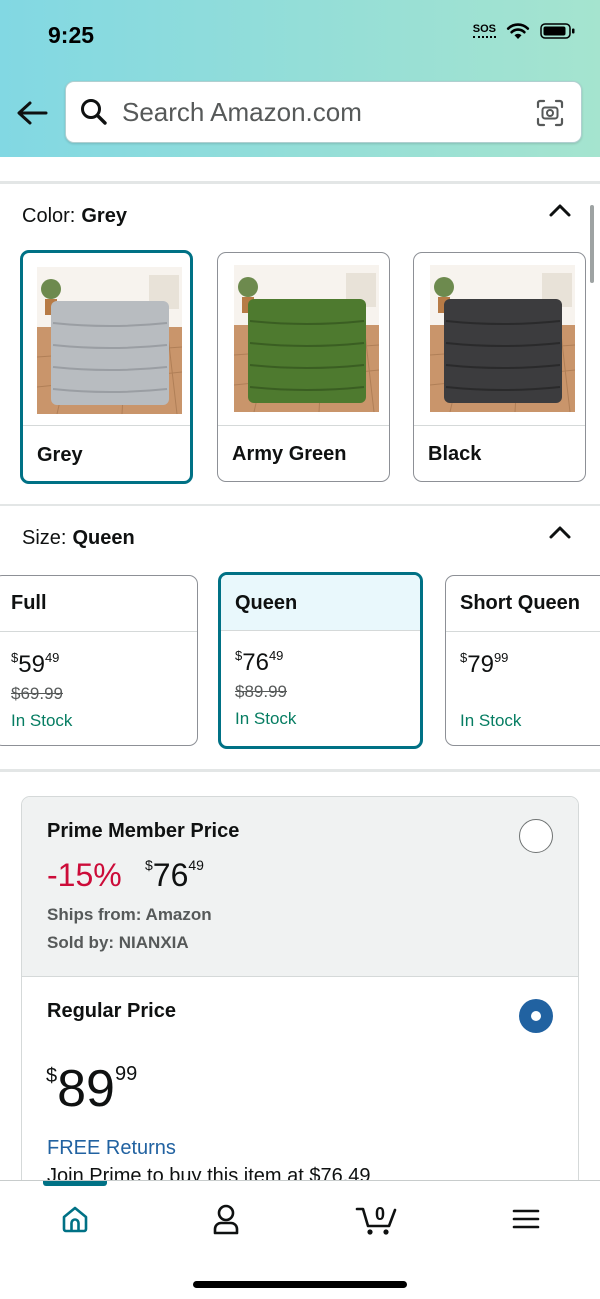  I want to click on nav-menu, so click(526, 1219).